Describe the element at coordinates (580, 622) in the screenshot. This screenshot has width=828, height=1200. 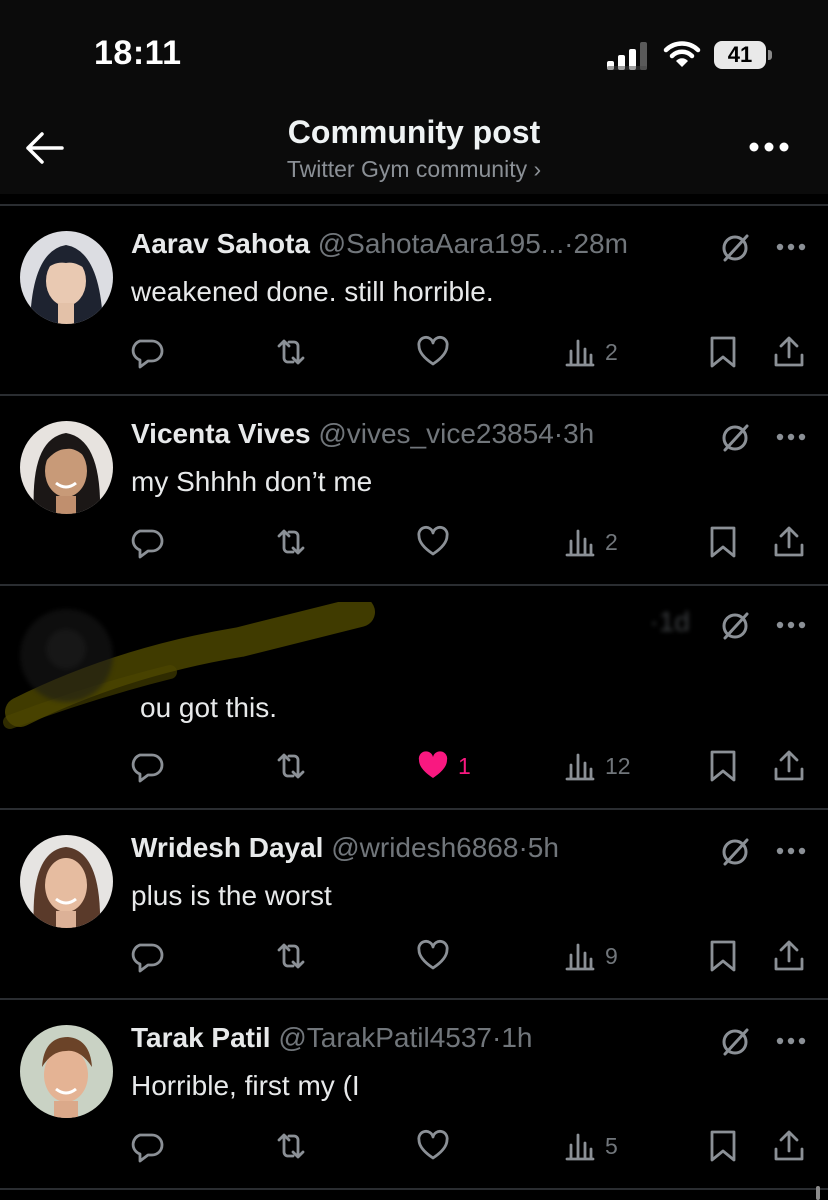
I see `post-meta: ·1d` at that location.